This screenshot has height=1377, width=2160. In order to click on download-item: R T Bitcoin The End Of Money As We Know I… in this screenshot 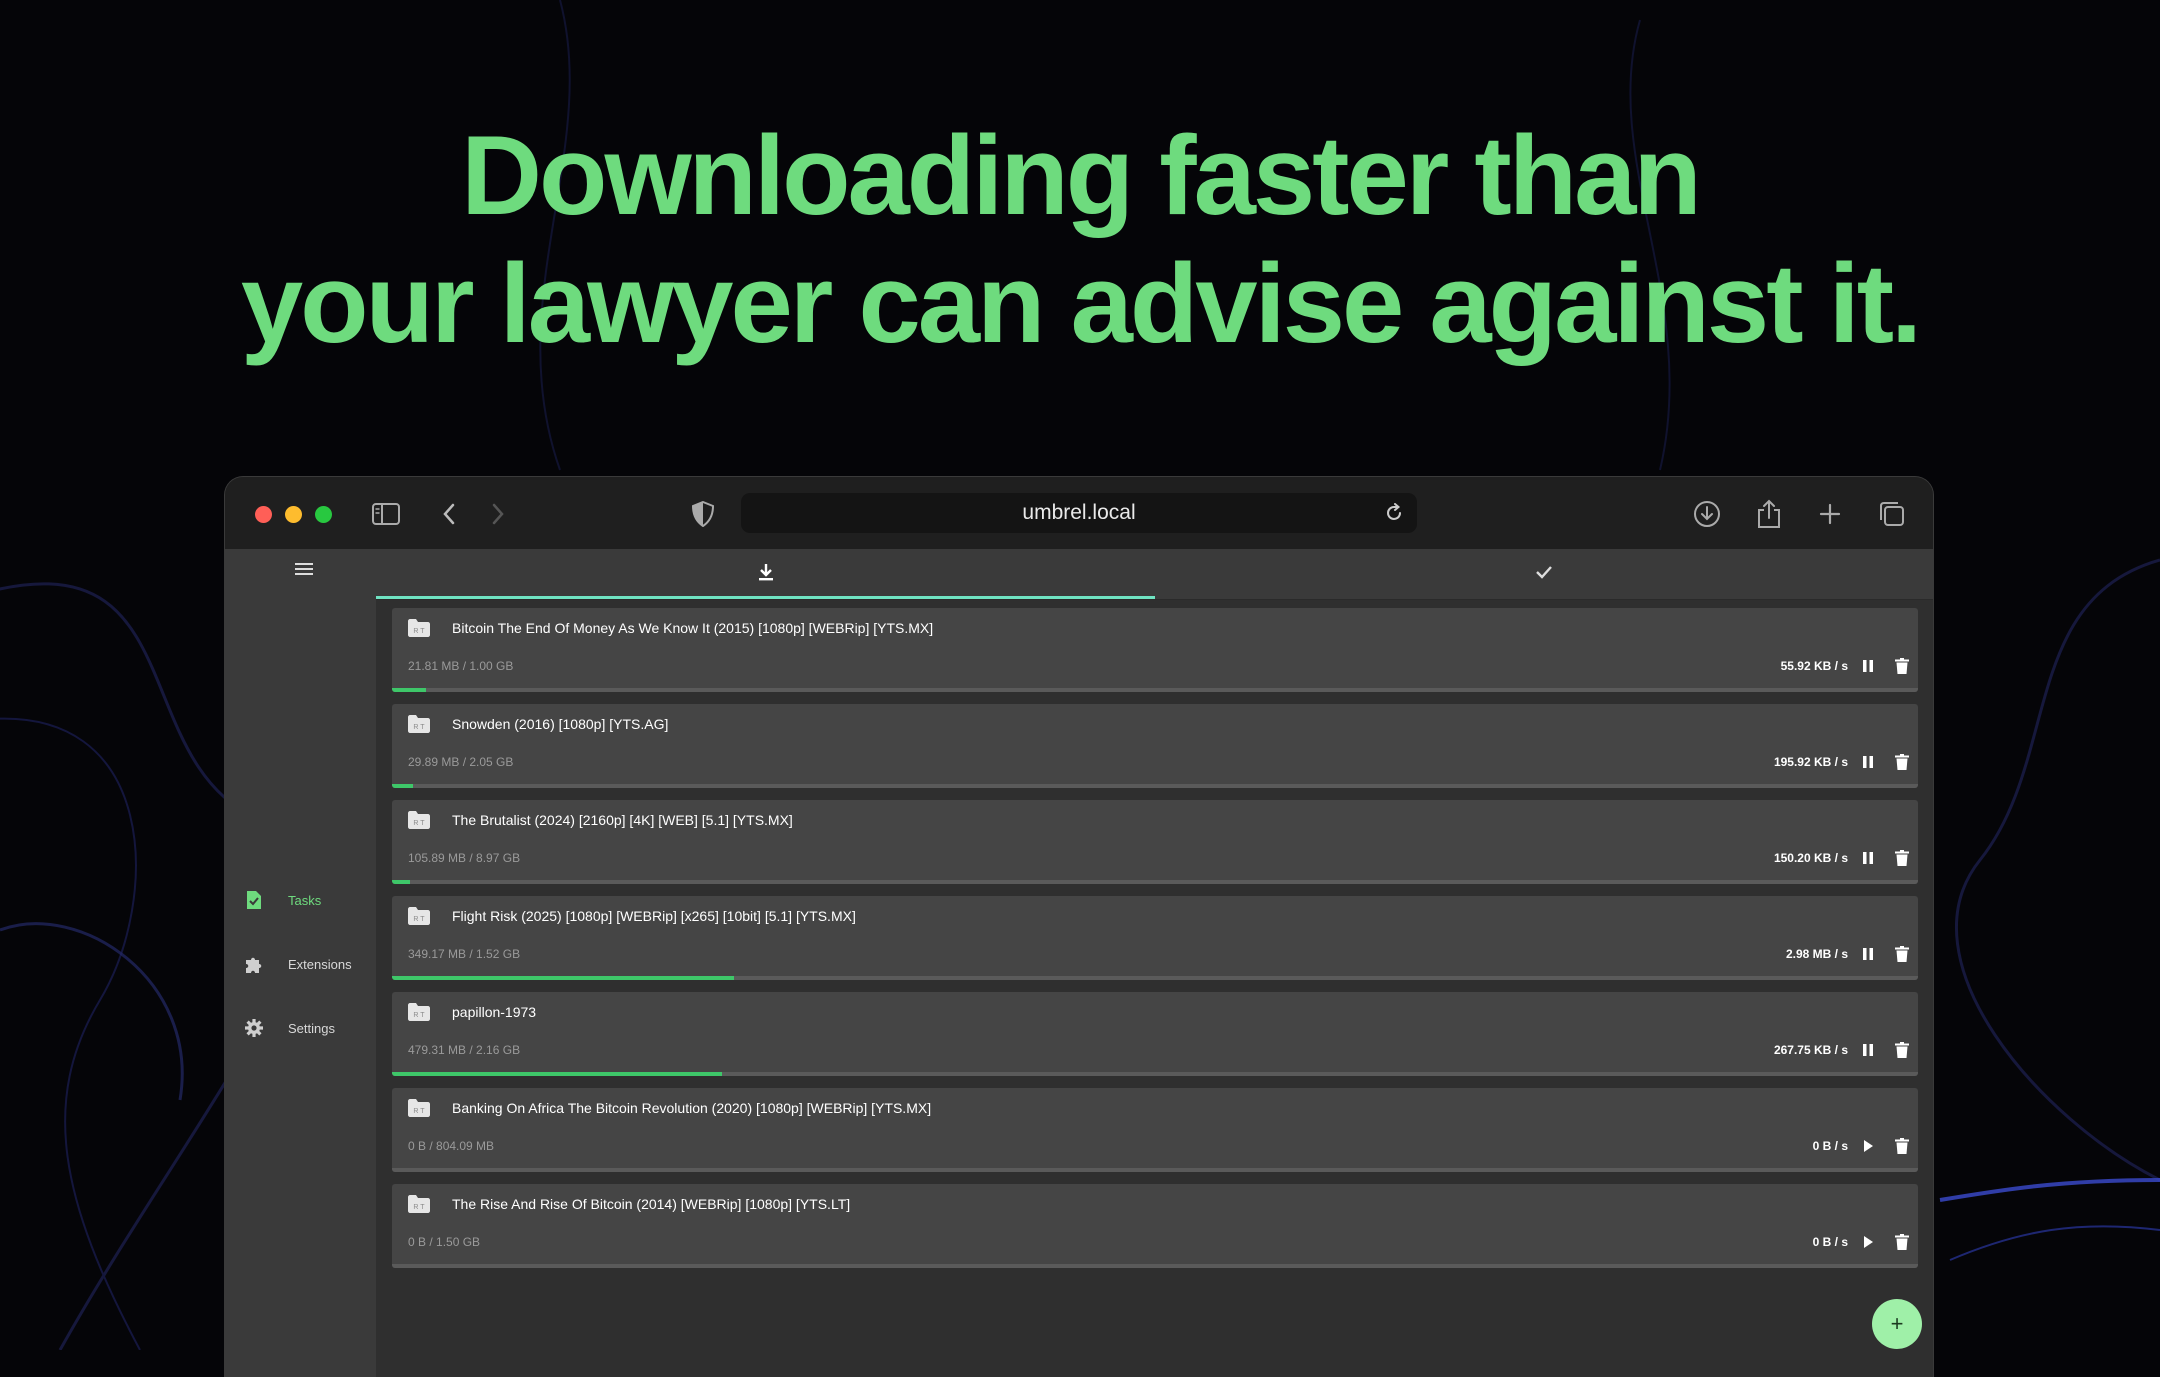, I will do `click(1155, 650)`.